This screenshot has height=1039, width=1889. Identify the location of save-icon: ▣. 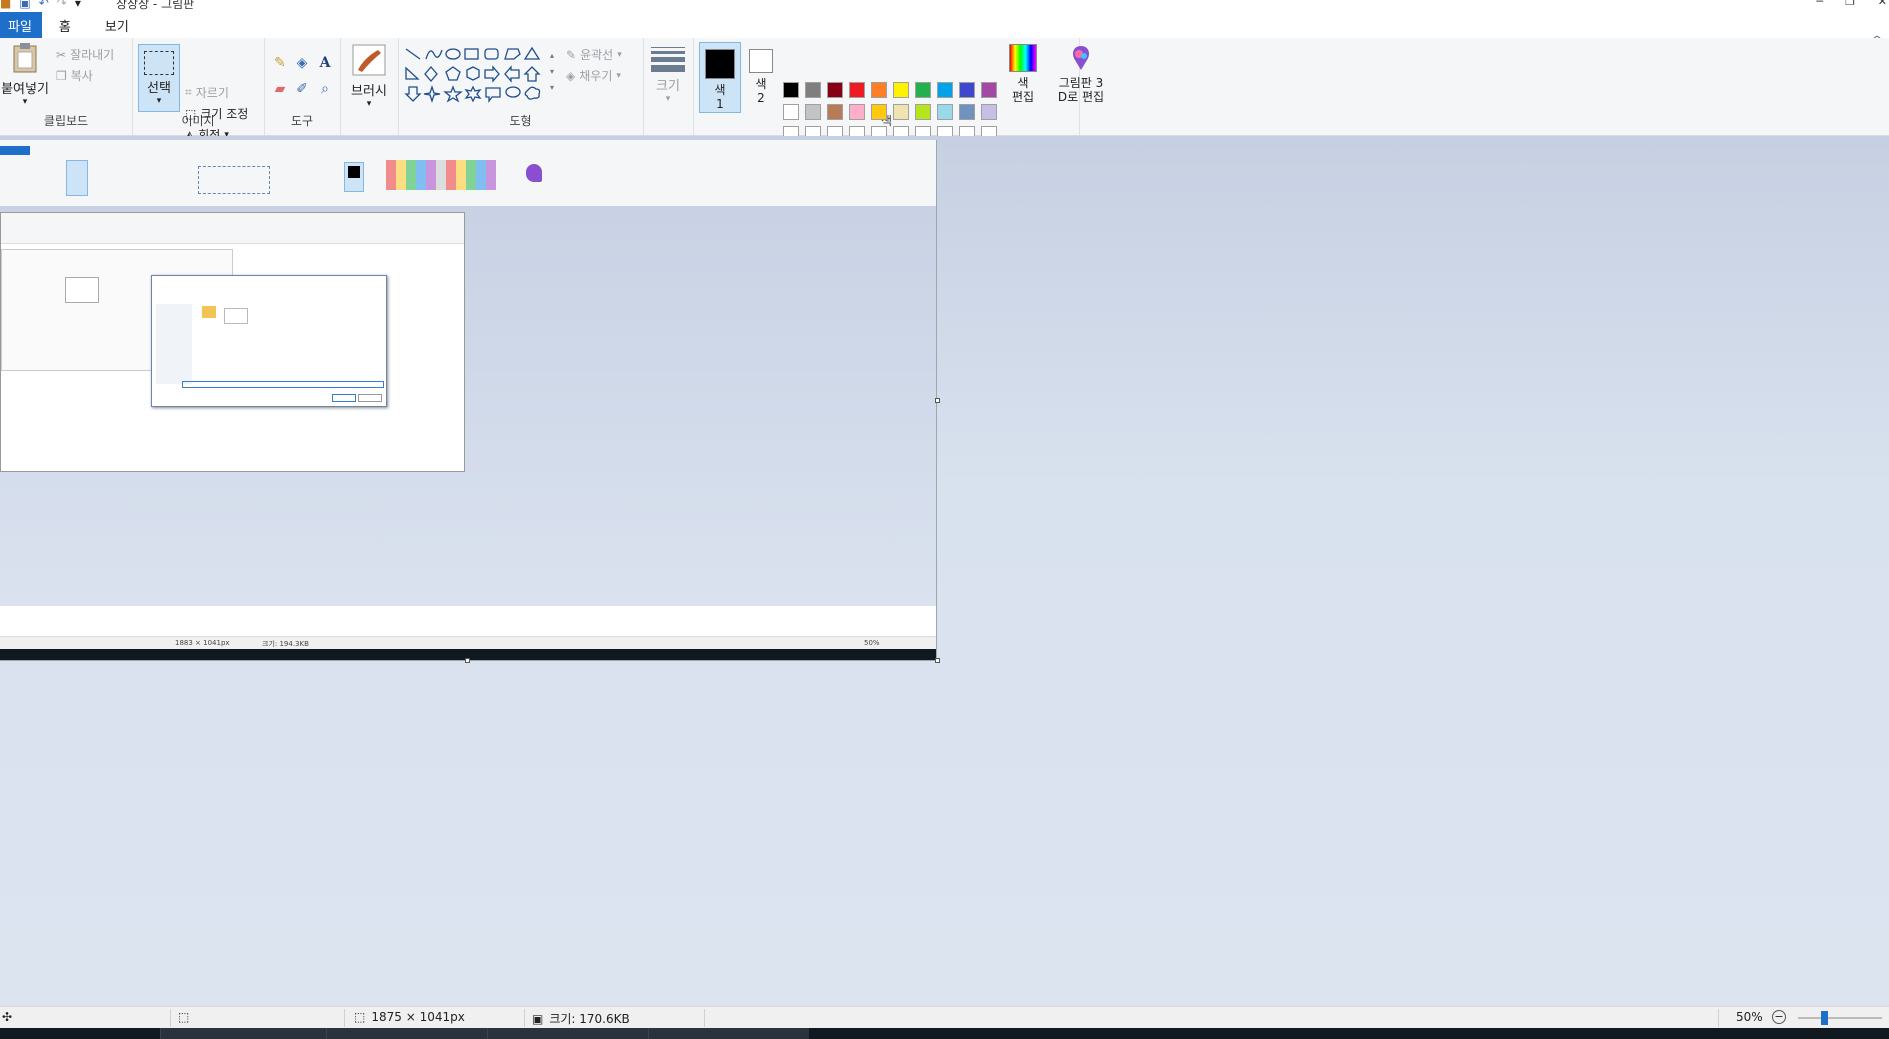
(24, 5).